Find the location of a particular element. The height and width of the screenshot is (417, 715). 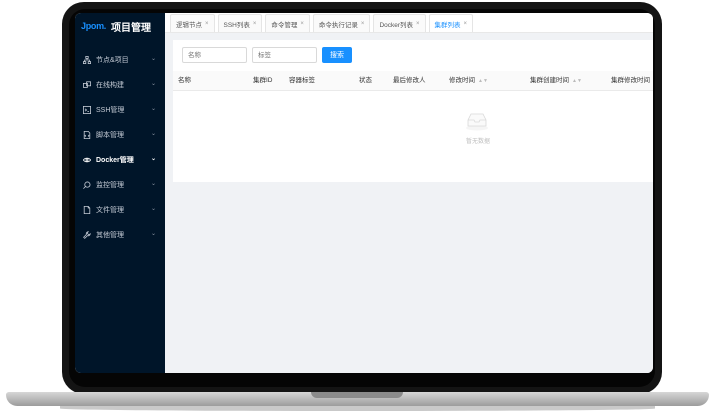

sidebar-item-scripts: 脚本管理 ⌄ is located at coordinates (120, 134).